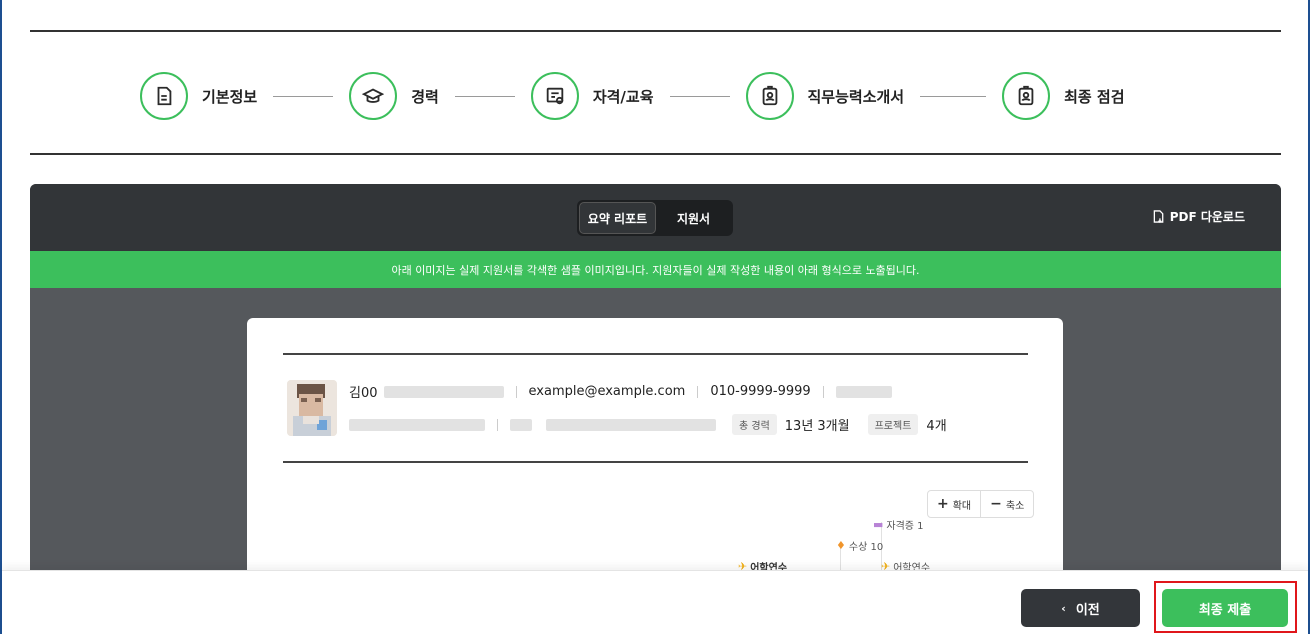 Image resolution: width=1310 pixels, height=634 pixels. I want to click on plus-icon: +, so click(943, 504).